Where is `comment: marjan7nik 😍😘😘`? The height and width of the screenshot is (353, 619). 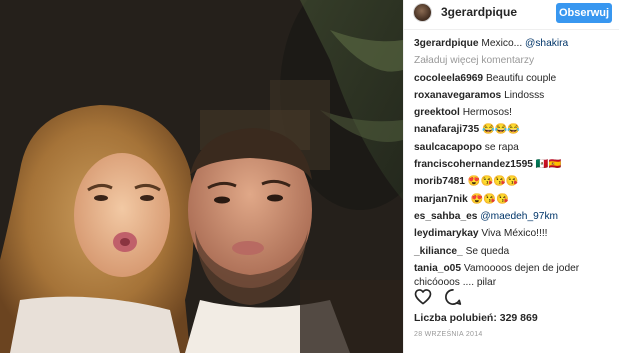
comment: marjan7nik 😍😘😘 is located at coordinates (514, 200).